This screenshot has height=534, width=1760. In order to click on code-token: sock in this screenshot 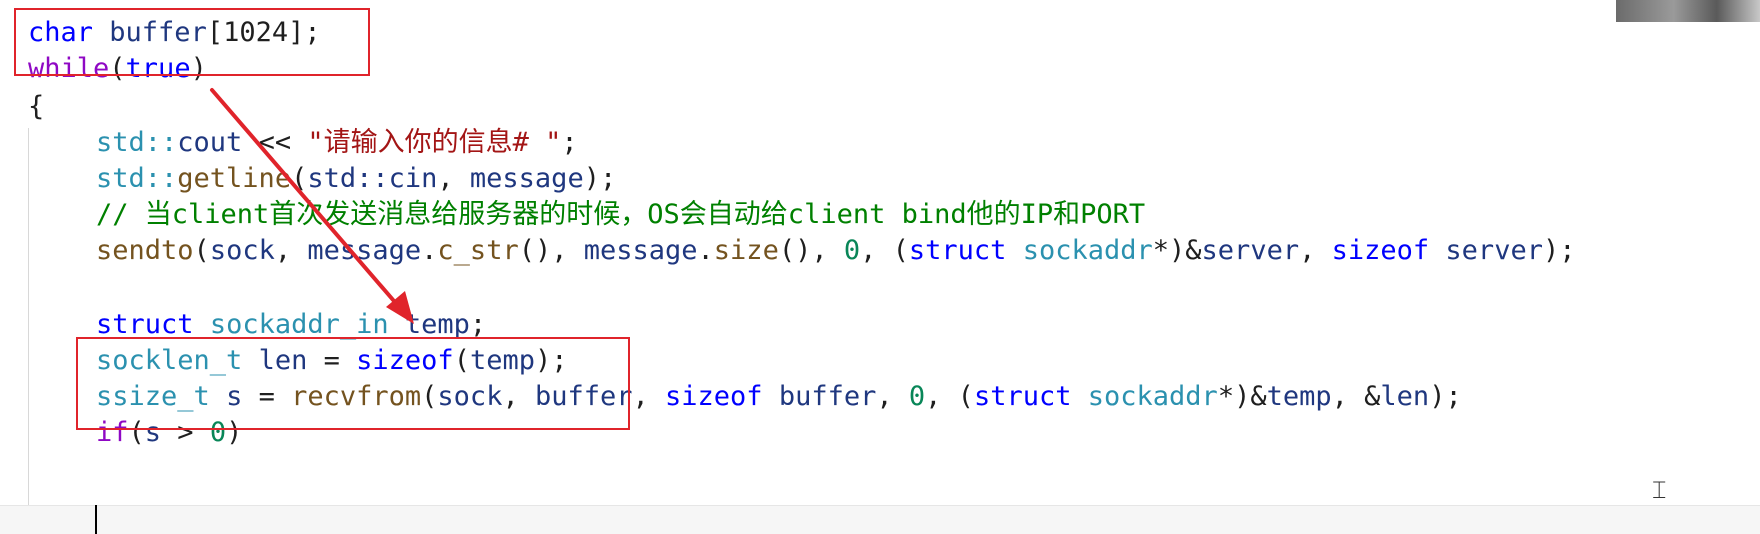, I will do `click(242, 250)`.